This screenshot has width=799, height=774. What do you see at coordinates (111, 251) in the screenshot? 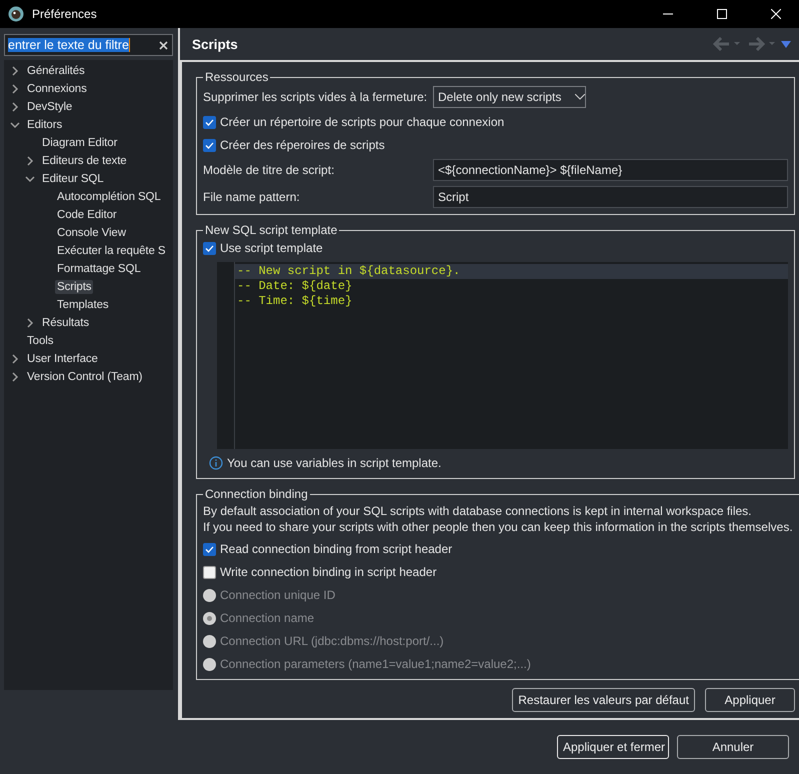
I see `tree-item: Exécuter la requête S` at bounding box center [111, 251].